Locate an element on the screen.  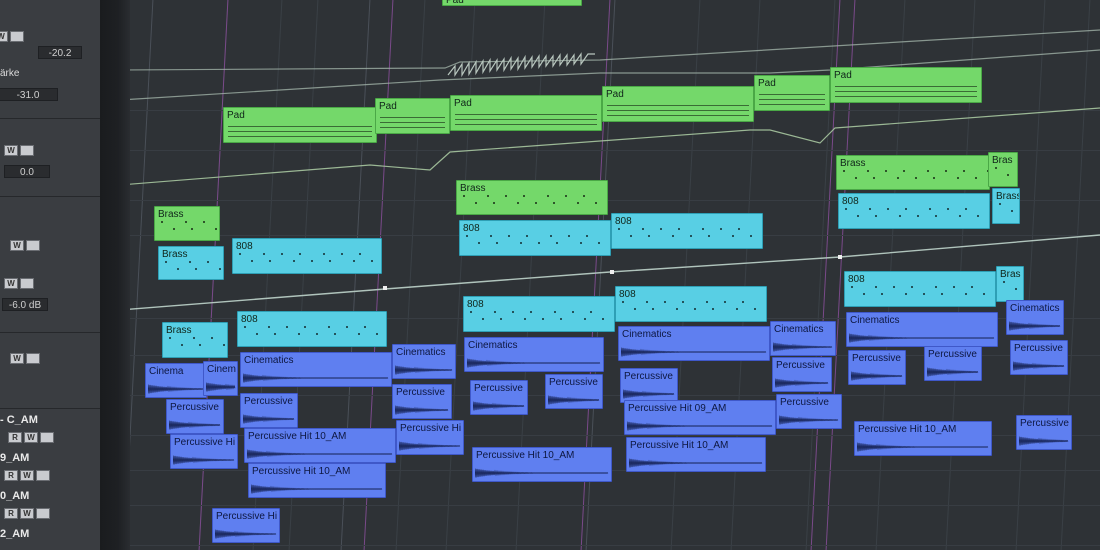
rw-buttons: W is located at coordinates (12, 36).